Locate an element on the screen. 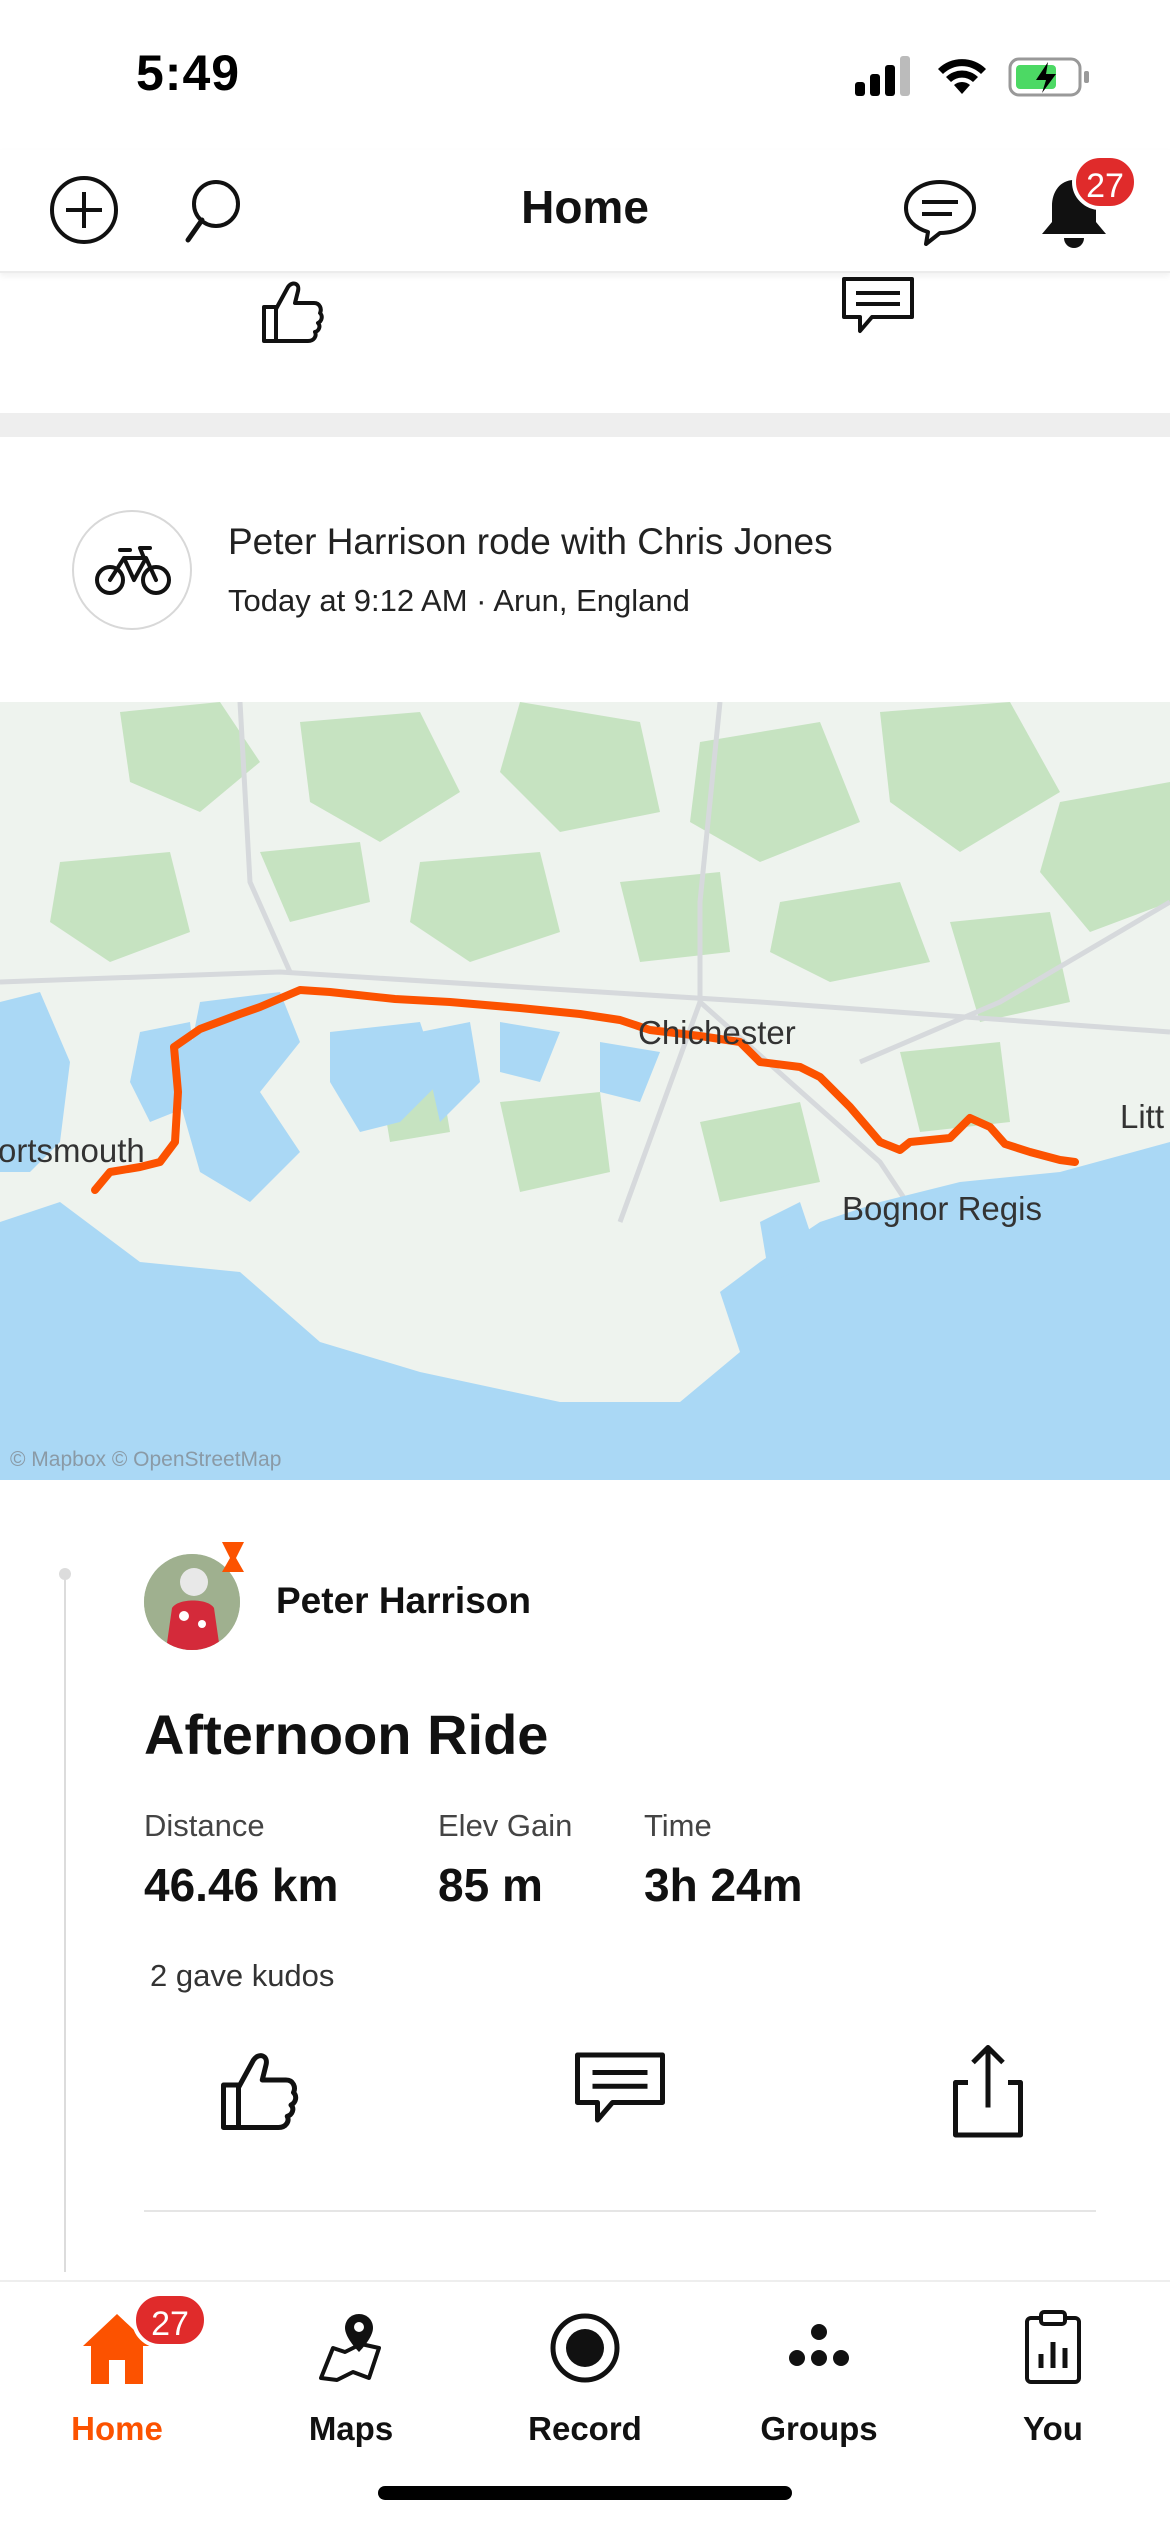 This screenshot has height=2532, width=1170. tab-record: Record is located at coordinates (585, 2378).